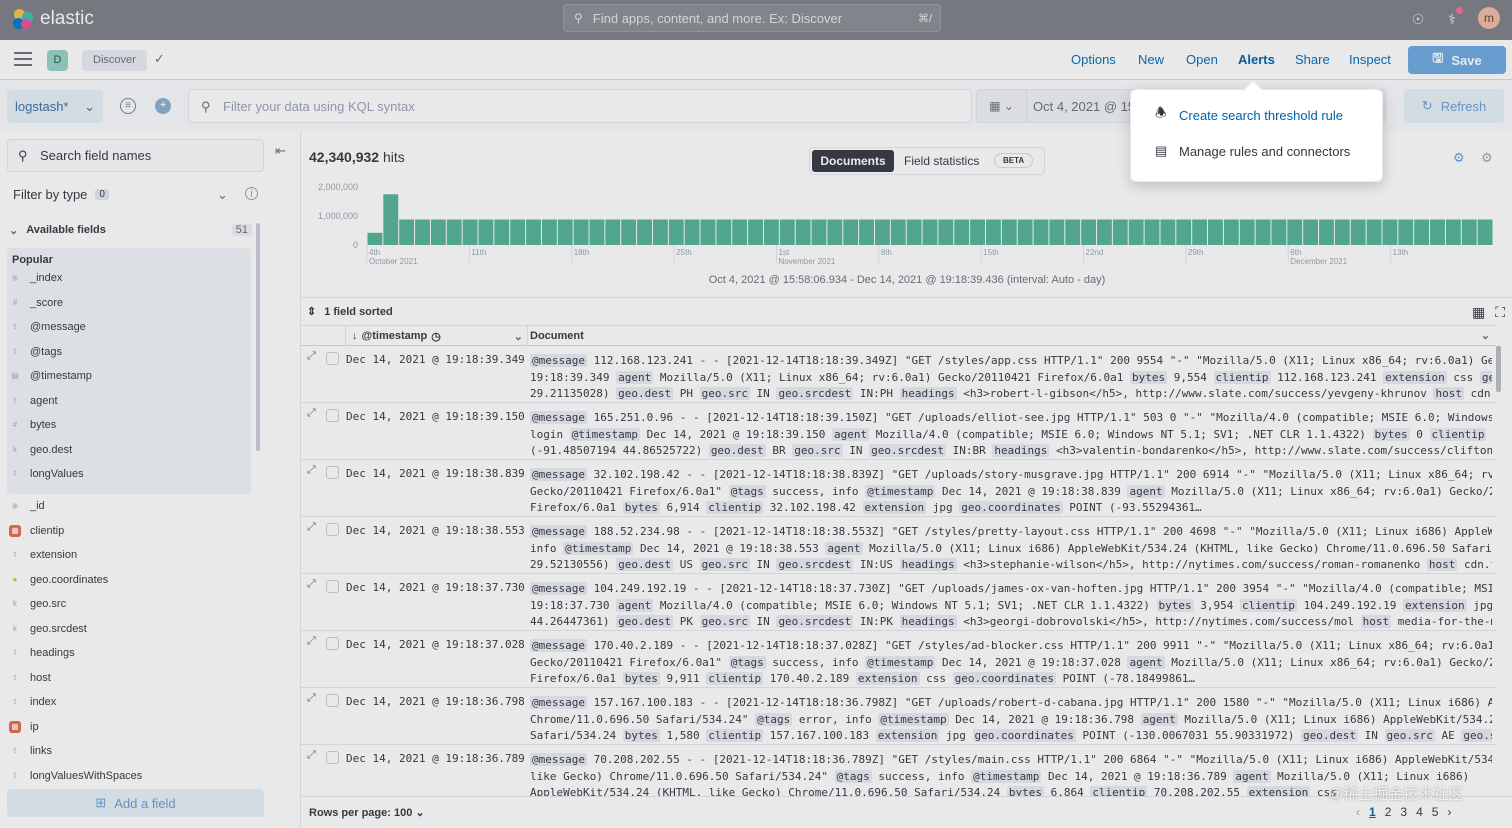 This screenshot has width=1512, height=828. I want to click on share-link: Share, so click(1312, 59).